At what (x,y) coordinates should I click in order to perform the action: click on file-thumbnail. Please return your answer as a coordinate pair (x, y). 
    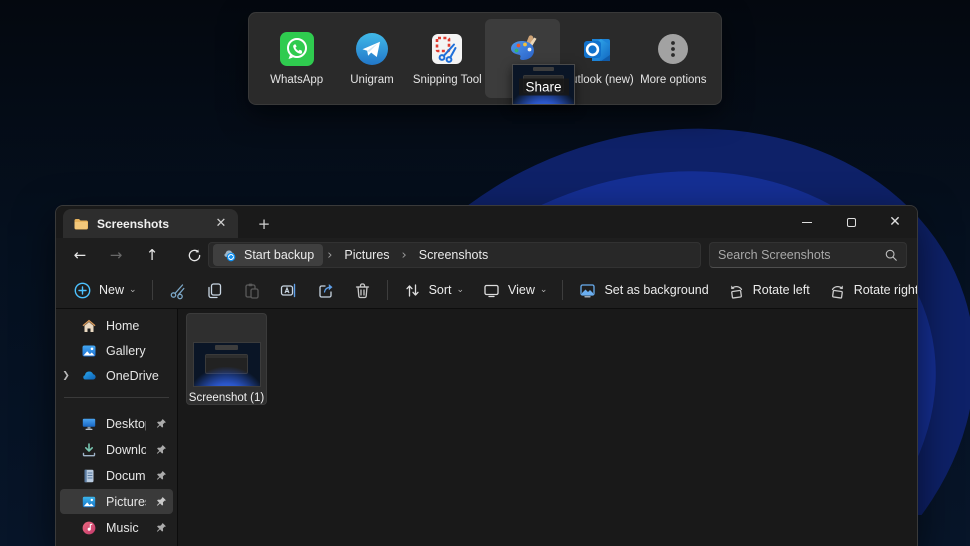
    Looking at the image, I should click on (226, 364).